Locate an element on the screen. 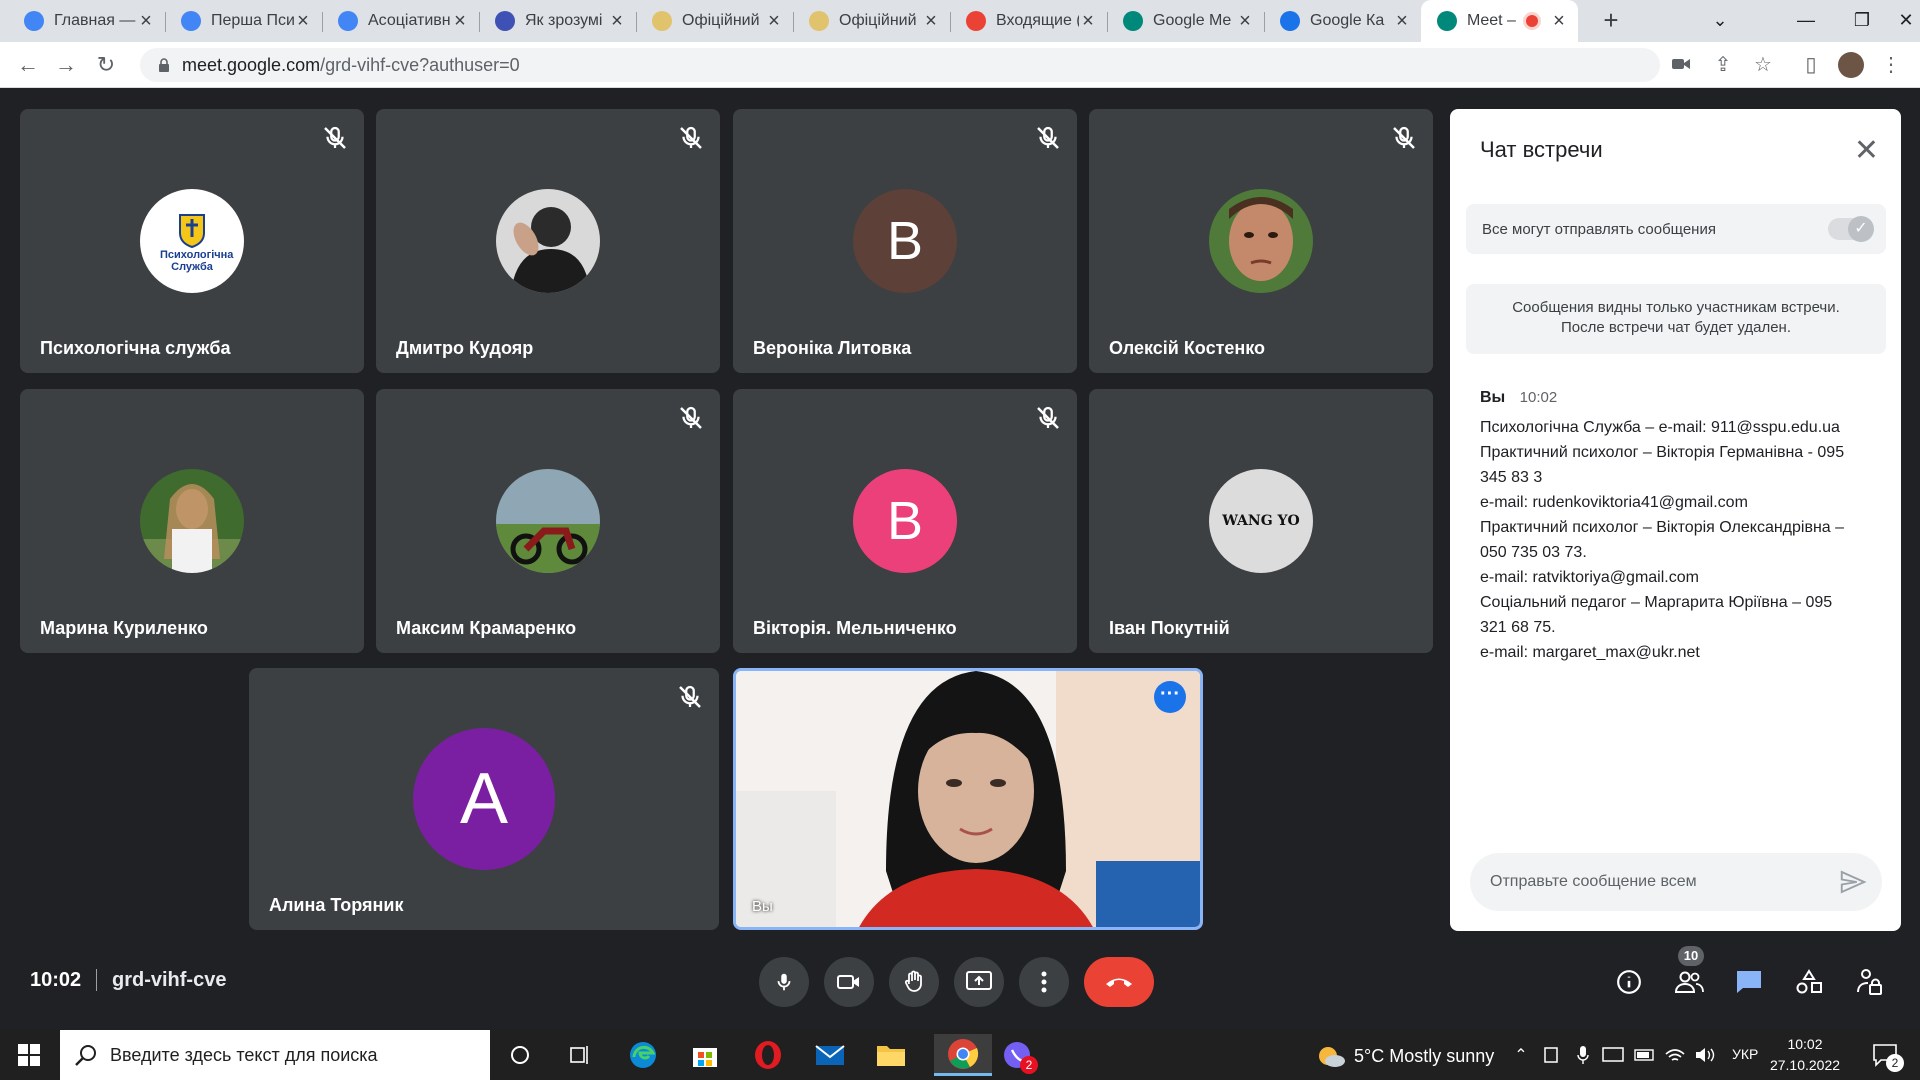 This screenshot has width=1920, height=1080. participant-tile: A Алина Торяник is located at coordinates (484, 799).